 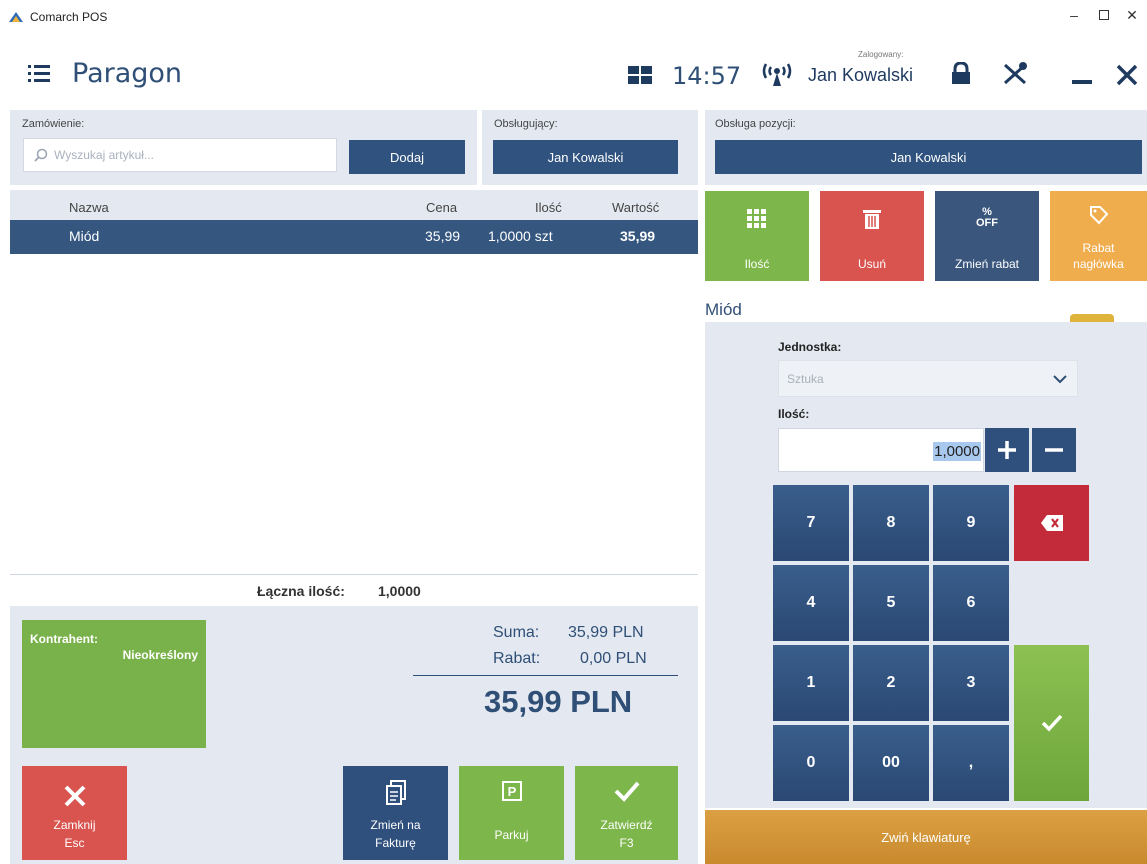 I want to click on qty-increment-button, so click(x=1007, y=450).